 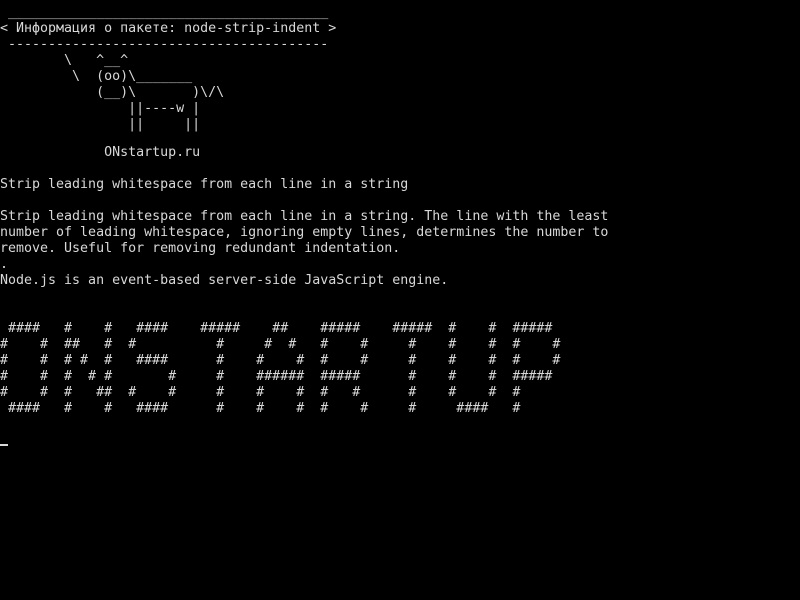 I want to click on cowsay-line: ----------------------------------------, so click(x=164, y=44).